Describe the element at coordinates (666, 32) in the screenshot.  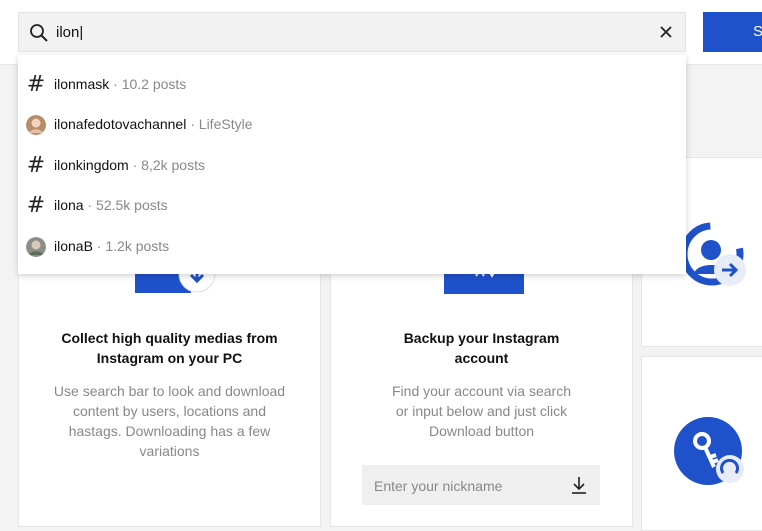
I see `close-icon` at that location.